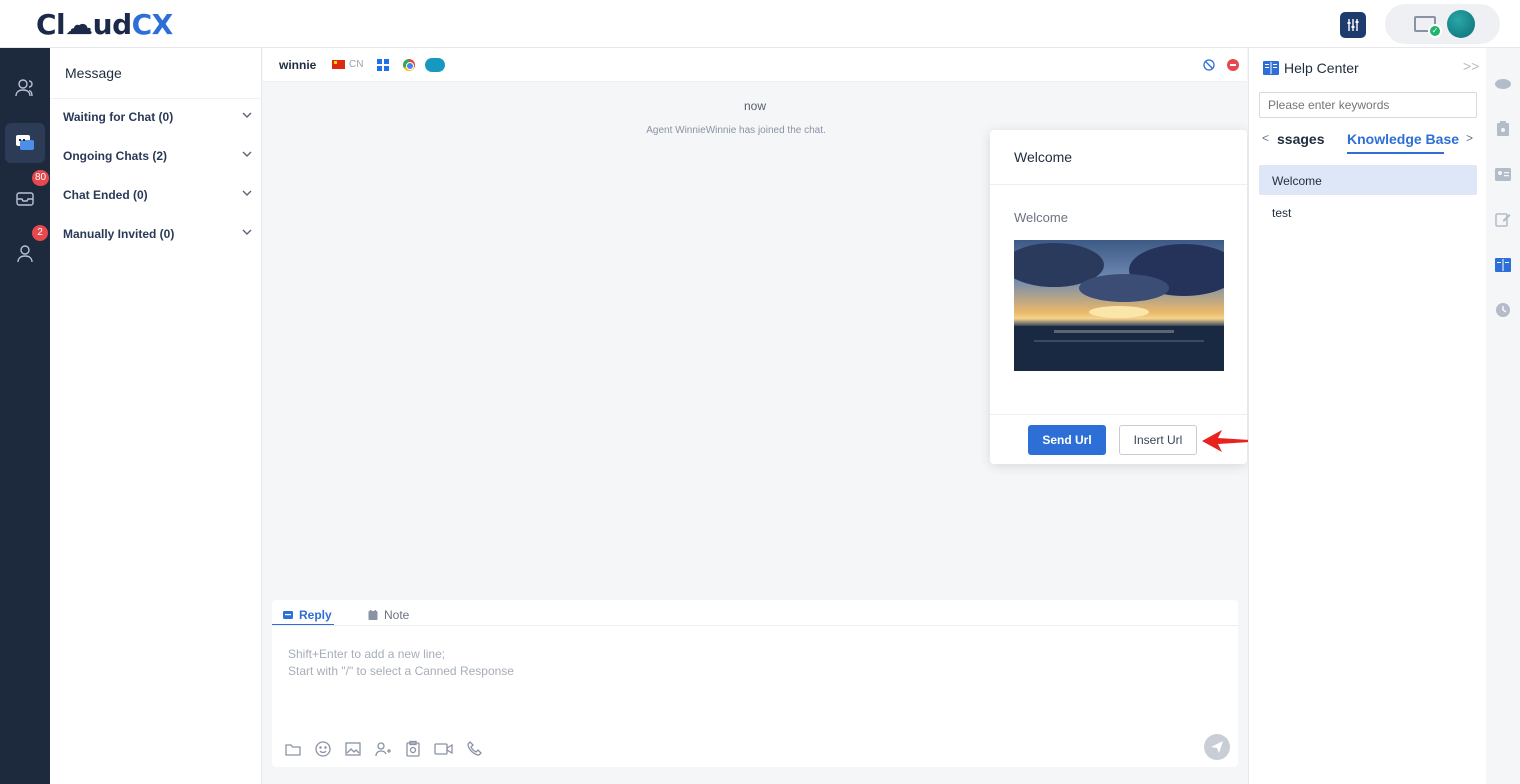 This screenshot has height=784, width=1520. I want to click on section-waiting-for-chat: Waiting for Chat (0), so click(158, 117).